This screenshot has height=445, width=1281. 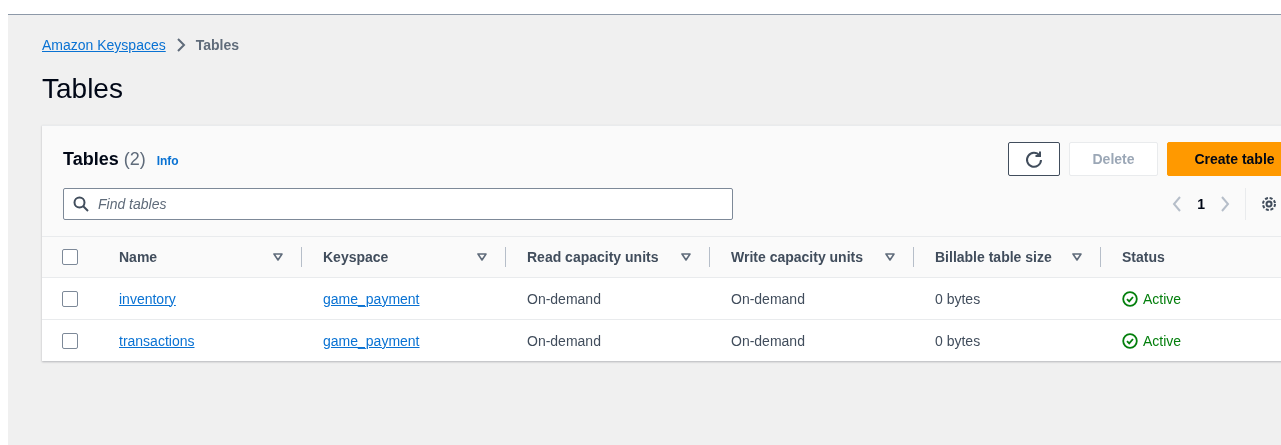 What do you see at coordinates (398, 204) in the screenshot?
I see `search-field: Find tables` at bounding box center [398, 204].